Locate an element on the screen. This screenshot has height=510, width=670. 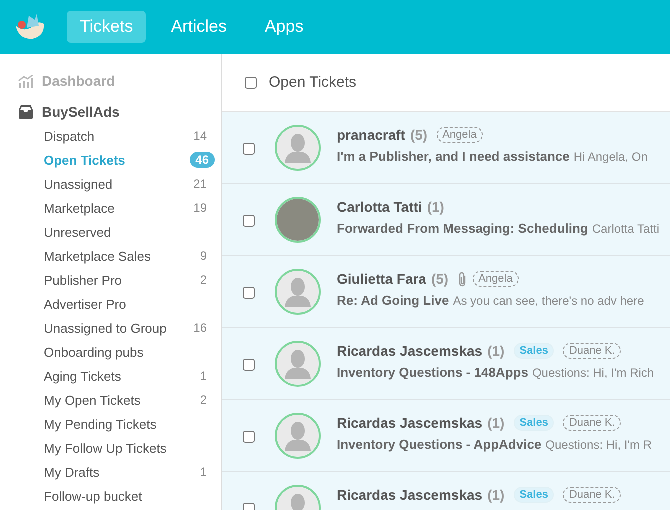
logo-icon is located at coordinates (30, 27).